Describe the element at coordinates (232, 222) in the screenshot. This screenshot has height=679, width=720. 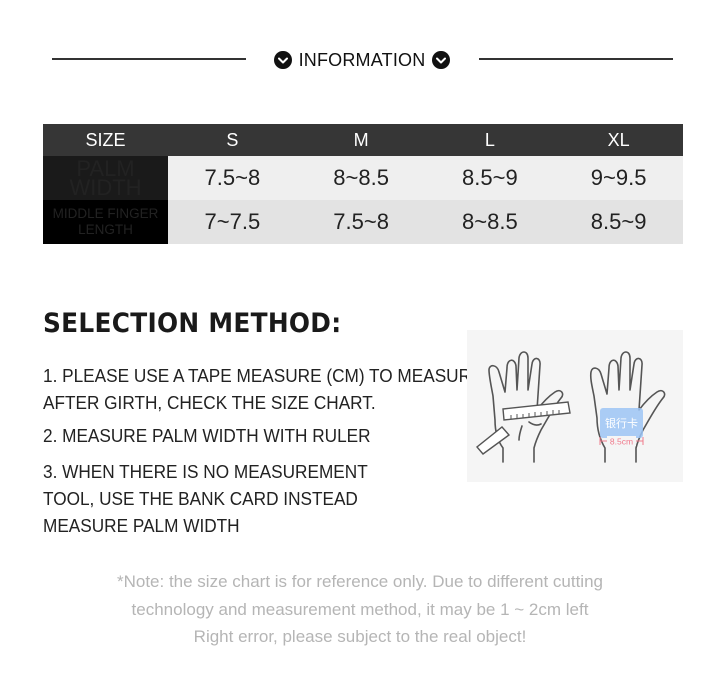
I see `table-cell: 7~7.5` at that location.